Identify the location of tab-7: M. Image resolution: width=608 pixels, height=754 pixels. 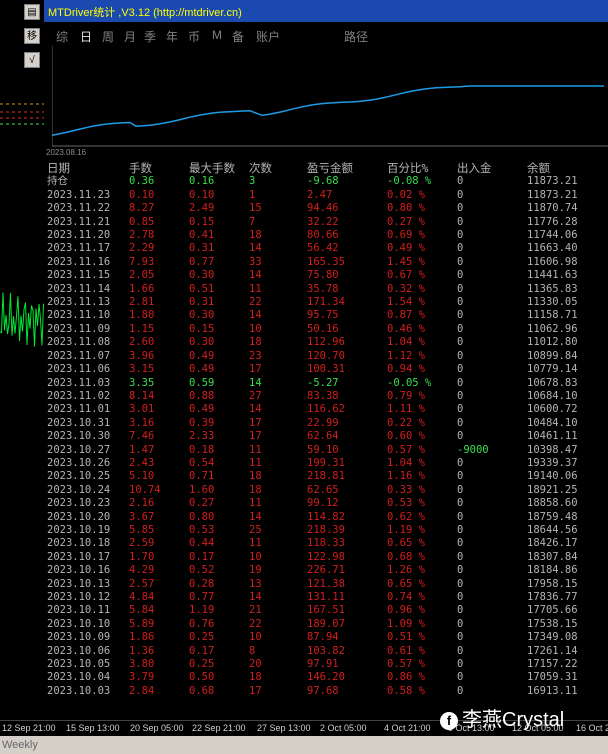
(217, 35).